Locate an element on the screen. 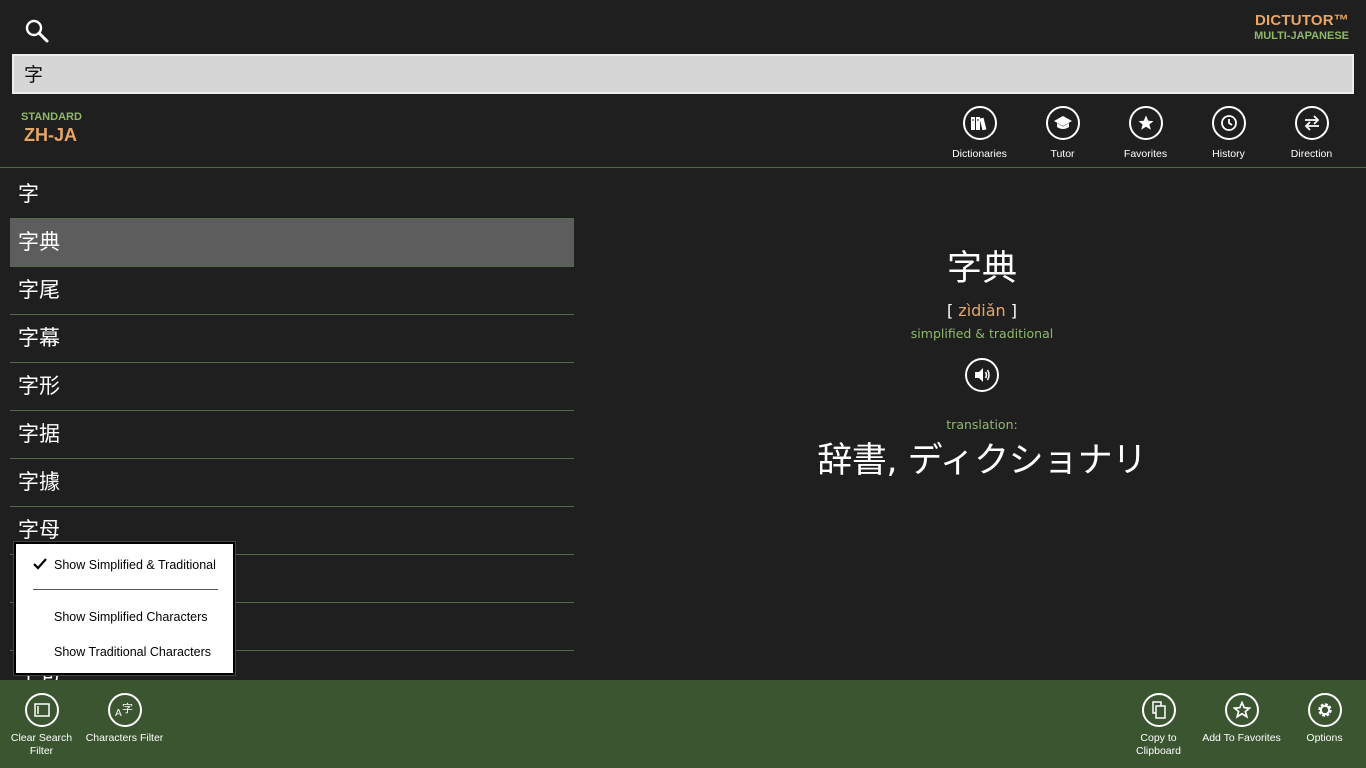 This screenshot has height=768, width=1366. menu-item-traditional: Show Traditional Characters is located at coordinates (132, 652).